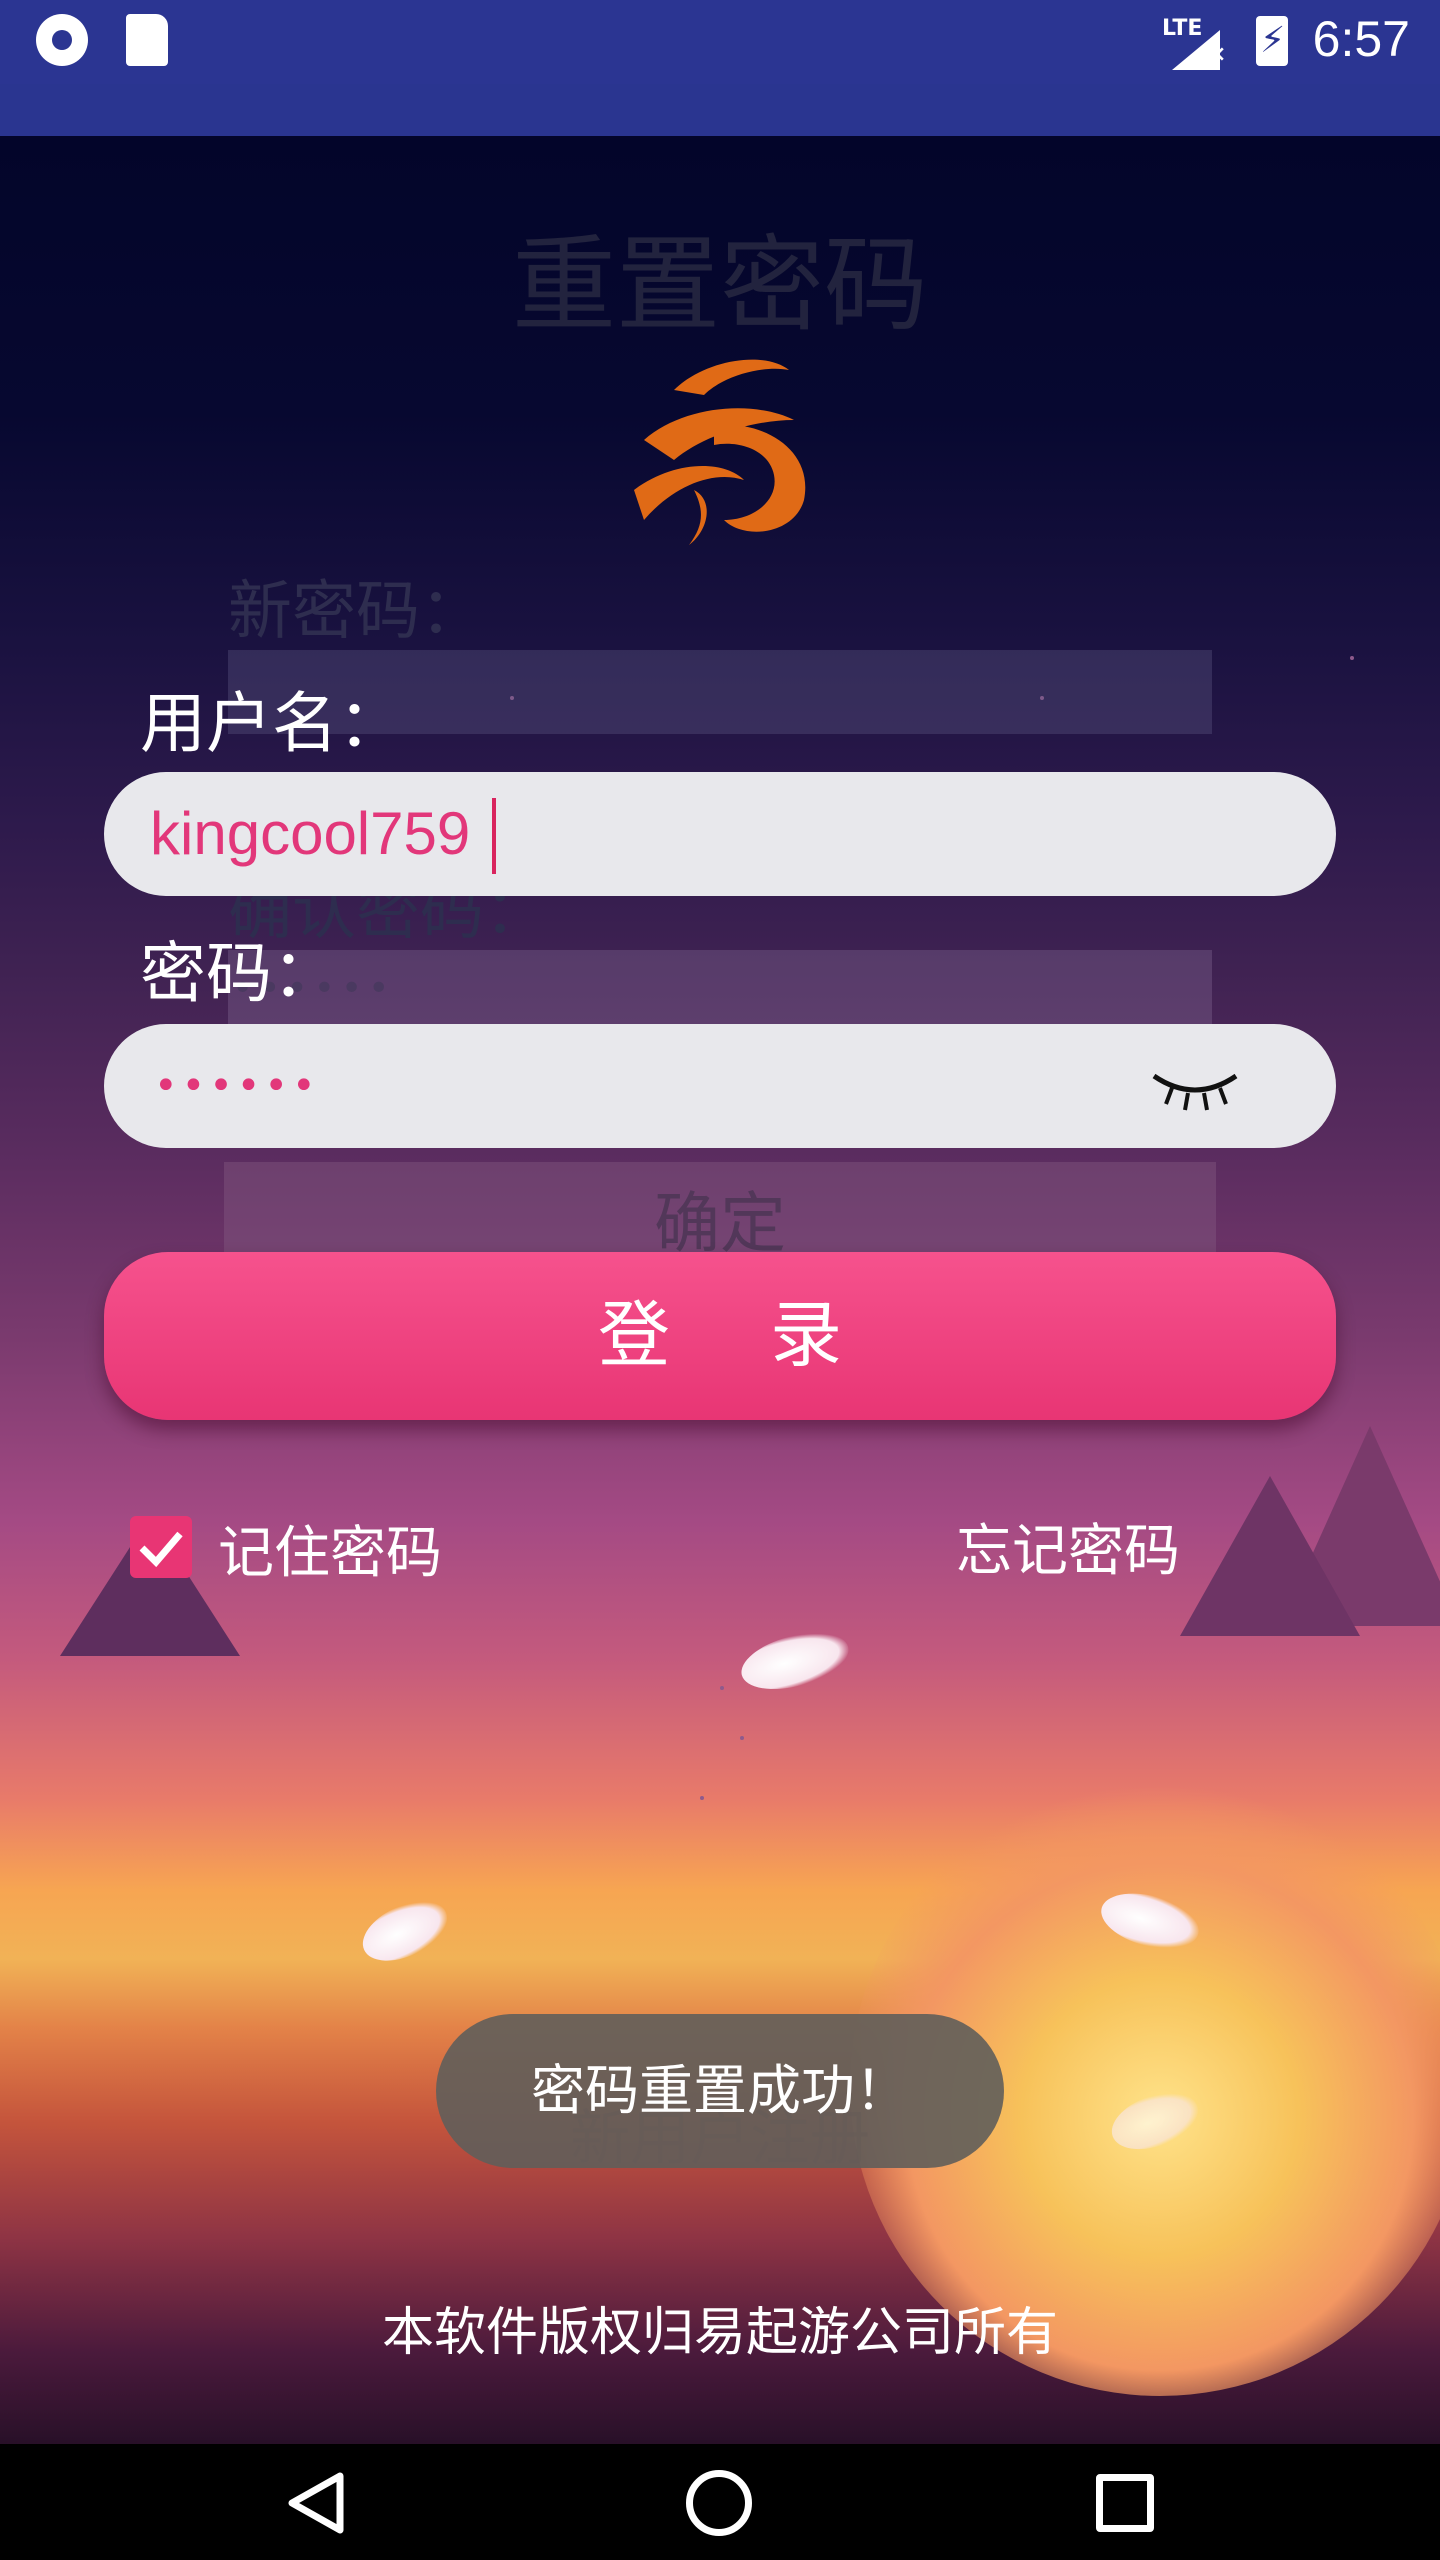 The height and width of the screenshot is (2560, 1440). What do you see at coordinates (237, 1086) in the screenshot?
I see `password-value: ••••••` at bounding box center [237, 1086].